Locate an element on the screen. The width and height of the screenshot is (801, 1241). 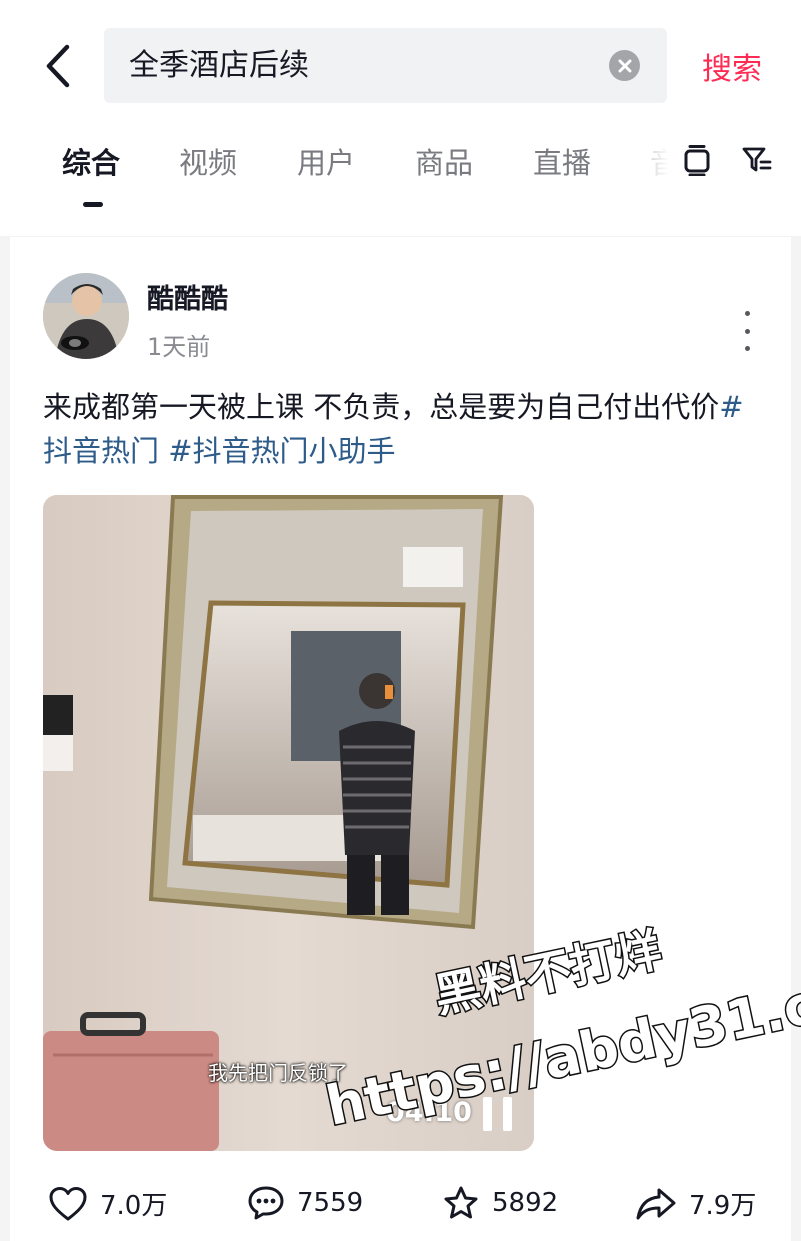
close-icon is located at coordinates (624, 65).